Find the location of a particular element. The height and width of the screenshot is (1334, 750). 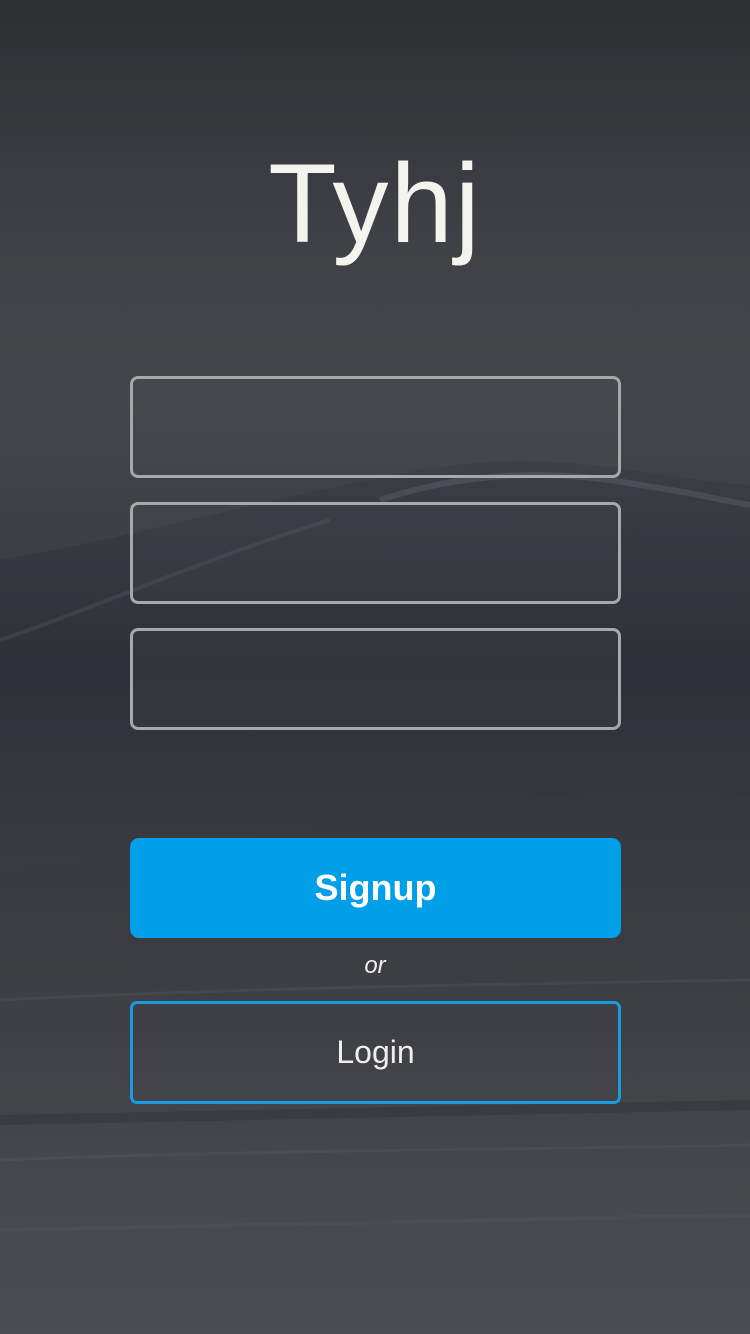

signup-button: Signup is located at coordinates (375, 888).